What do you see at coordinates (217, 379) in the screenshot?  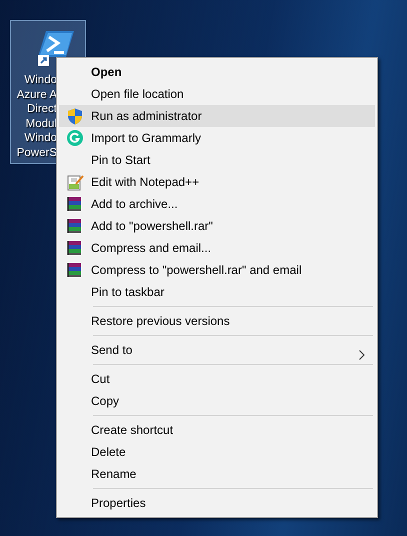 I see `menu-item: Cut` at bounding box center [217, 379].